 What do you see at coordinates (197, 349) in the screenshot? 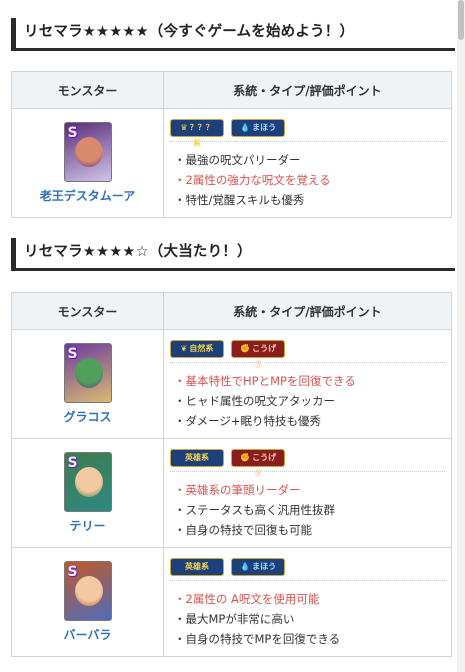
I see `nature-icon: ❦ 自然系` at bounding box center [197, 349].